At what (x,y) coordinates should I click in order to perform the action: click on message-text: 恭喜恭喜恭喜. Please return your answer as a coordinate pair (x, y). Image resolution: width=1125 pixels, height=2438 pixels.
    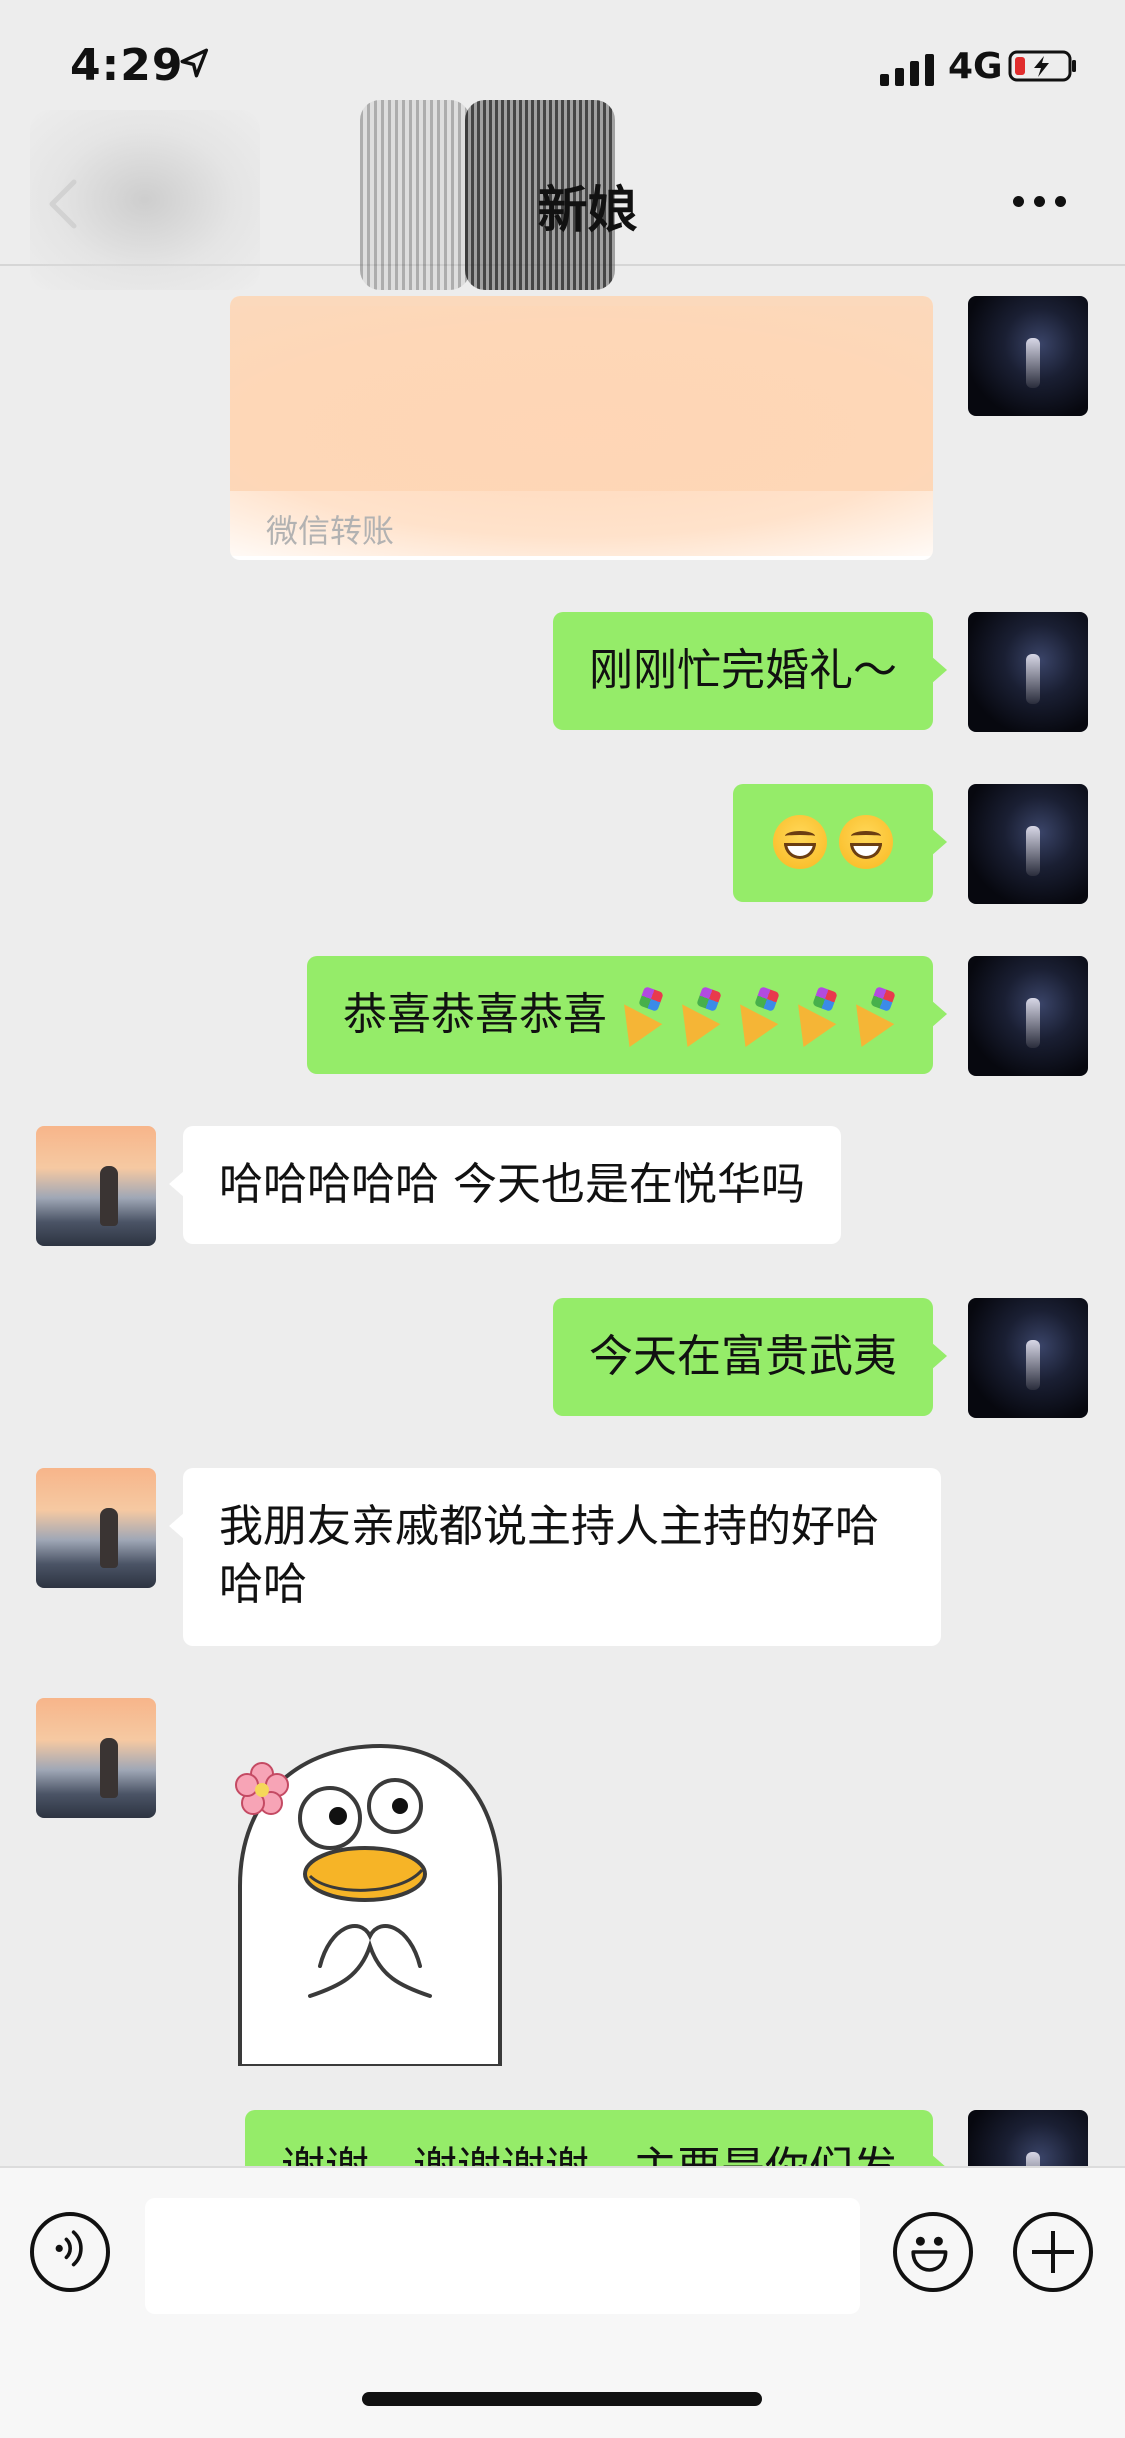
    Looking at the image, I should click on (475, 1014).